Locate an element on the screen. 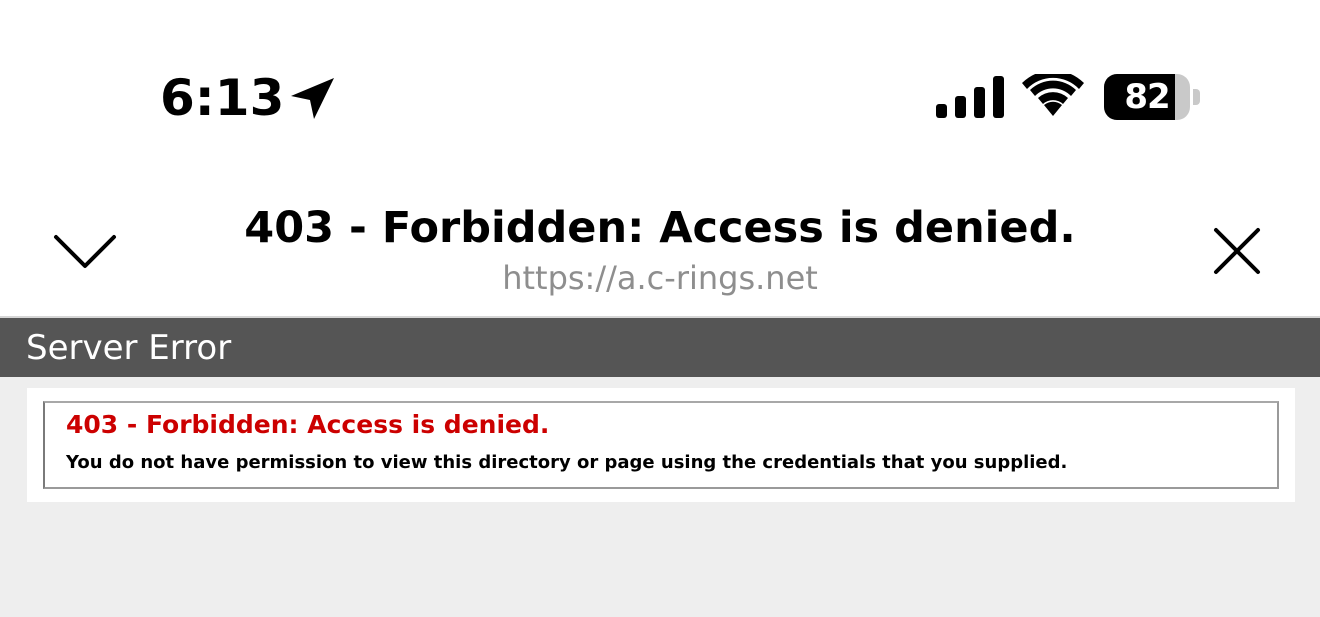 This screenshot has width=1320, height=617. cellular-signal-icon is located at coordinates (970, 97).